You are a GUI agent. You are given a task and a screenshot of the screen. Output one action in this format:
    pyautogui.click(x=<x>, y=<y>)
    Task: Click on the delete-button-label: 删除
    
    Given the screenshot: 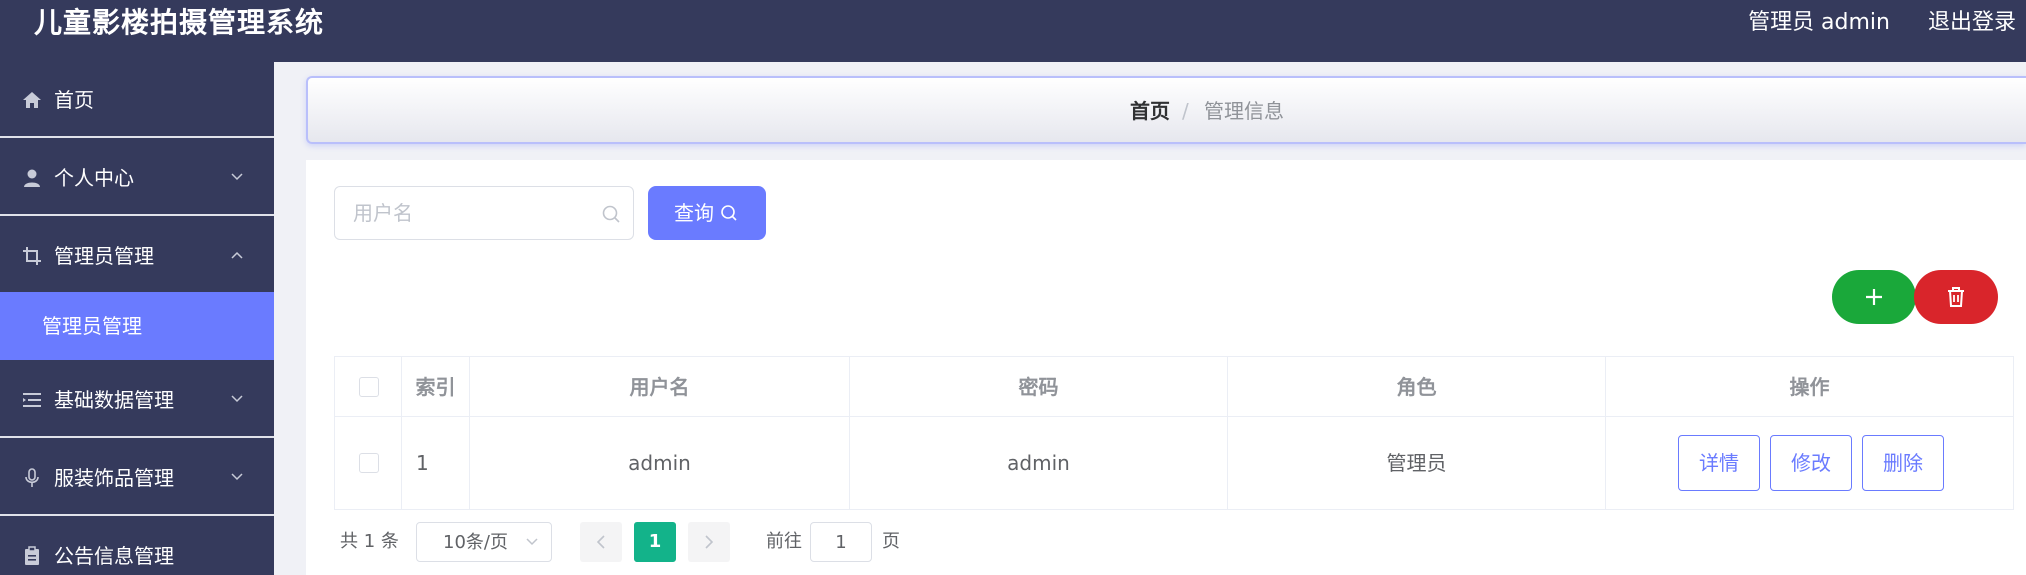 What is the action you would take?
    pyautogui.click(x=1903, y=463)
    